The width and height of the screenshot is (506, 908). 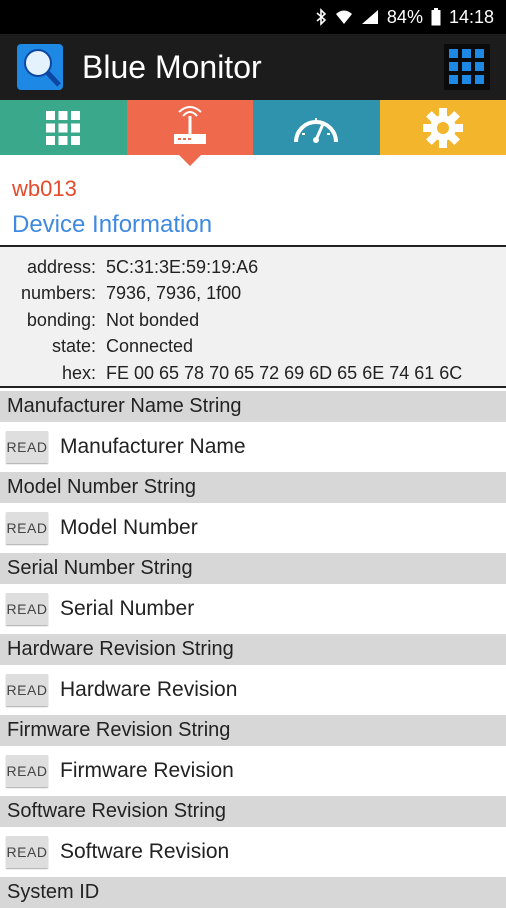 I want to click on signal-icon, so click(x=370, y=17).